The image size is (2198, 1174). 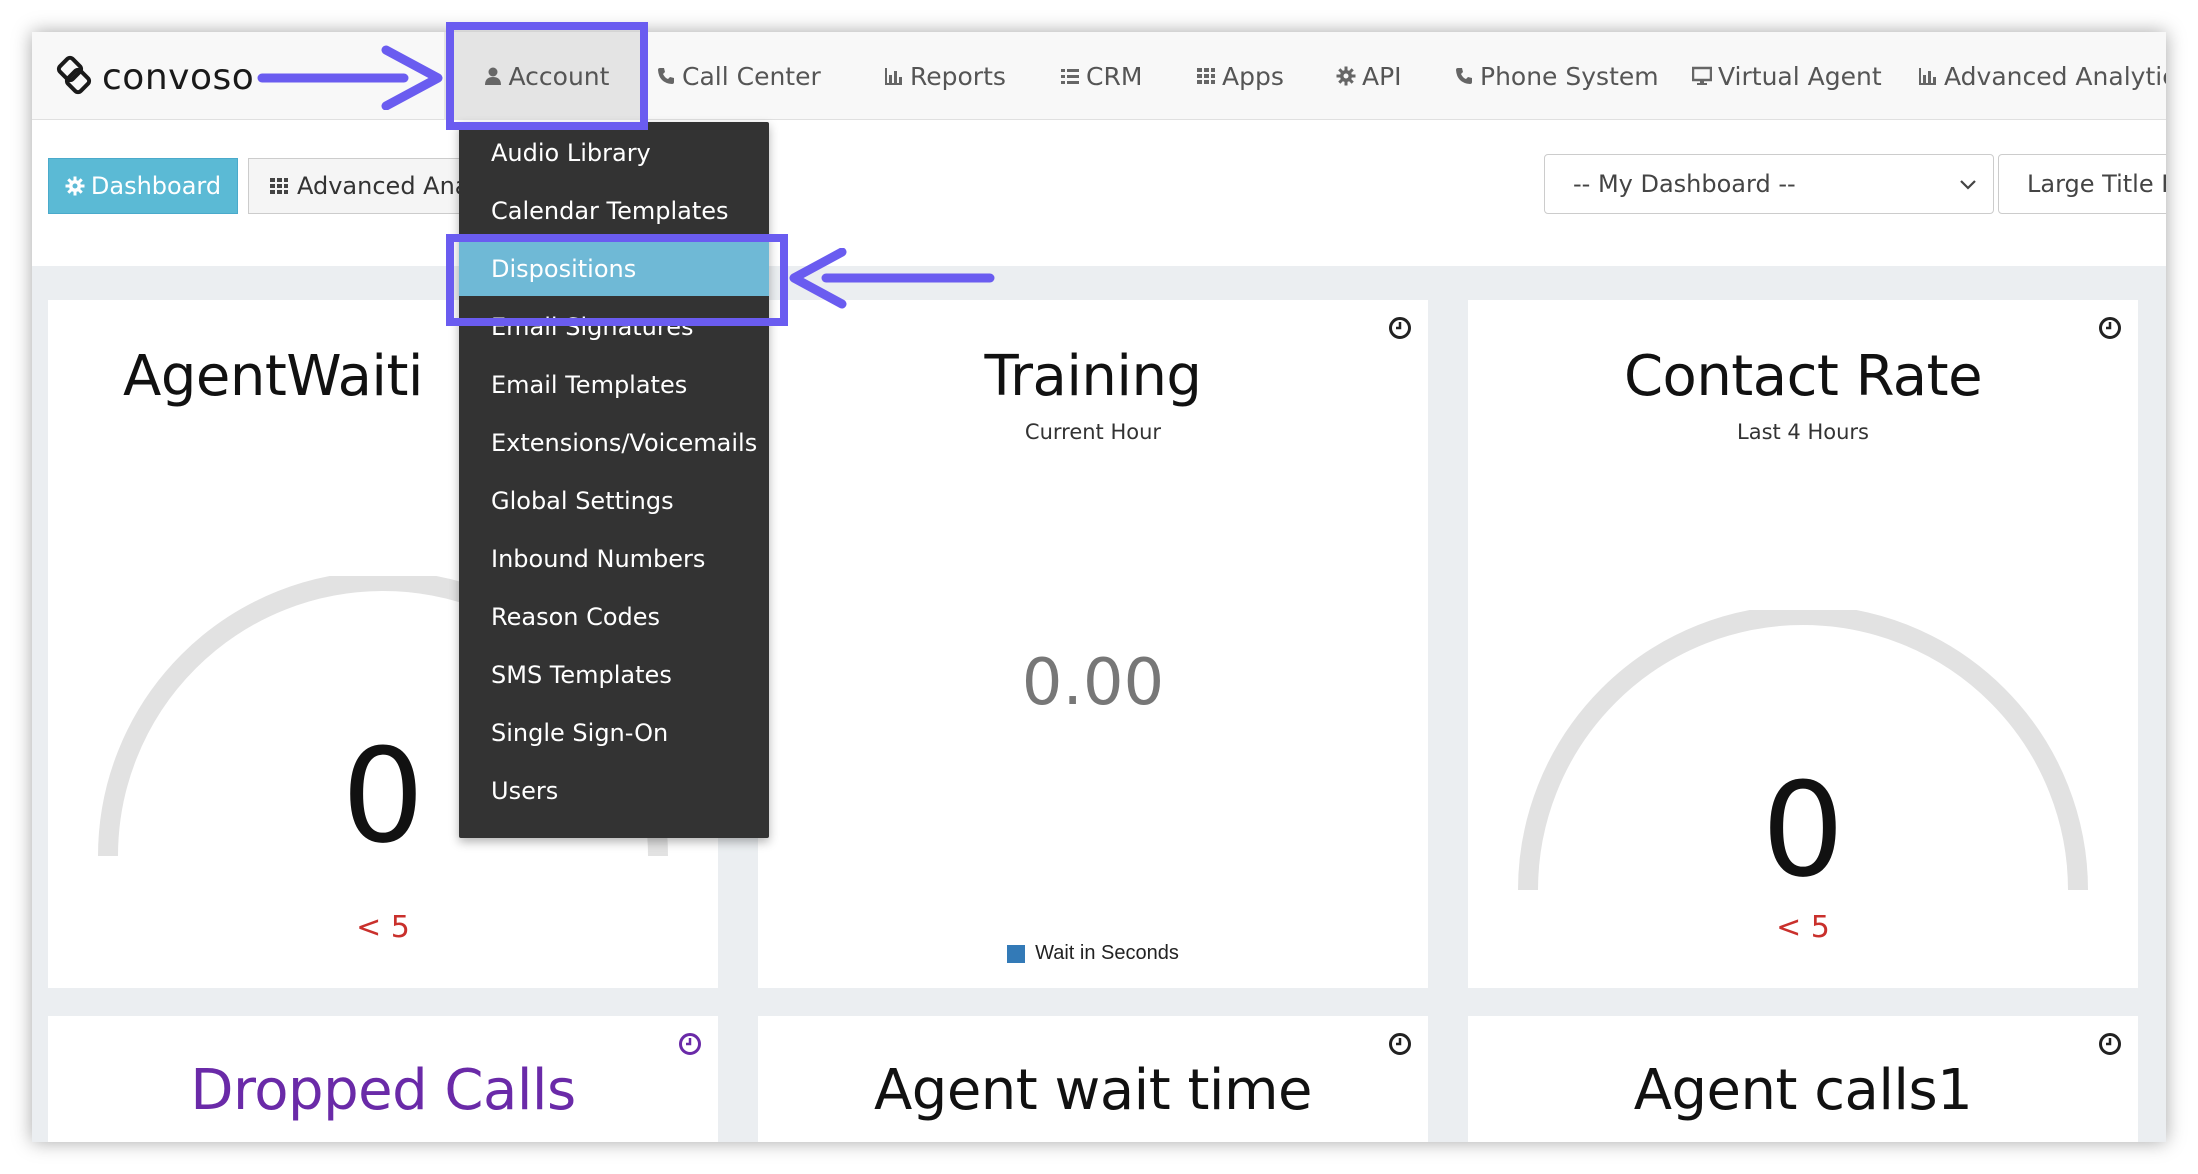 What do you see at coordinates (1702, 75) in the screenshot?
I see `monitor-icon` at bounding box center [1702, 75].